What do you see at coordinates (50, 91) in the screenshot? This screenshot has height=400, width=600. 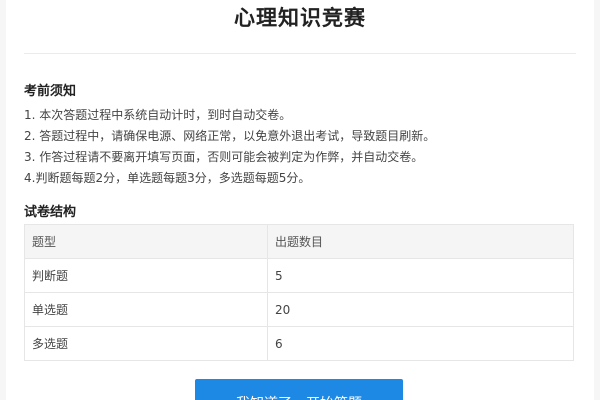 I see `notice-heading: 考前须知` at bounding box center [50, 91].